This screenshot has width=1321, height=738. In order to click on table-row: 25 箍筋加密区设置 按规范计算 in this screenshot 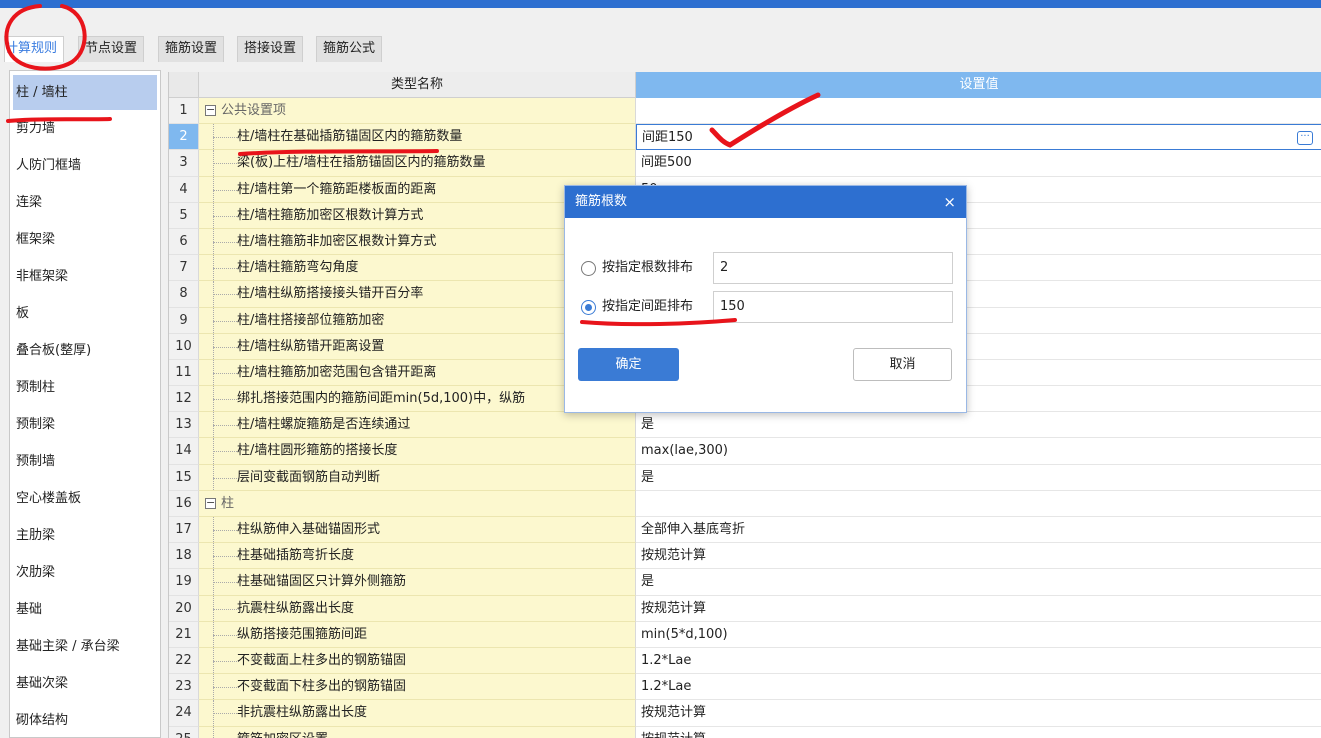, I will do `click(745, 732)`.